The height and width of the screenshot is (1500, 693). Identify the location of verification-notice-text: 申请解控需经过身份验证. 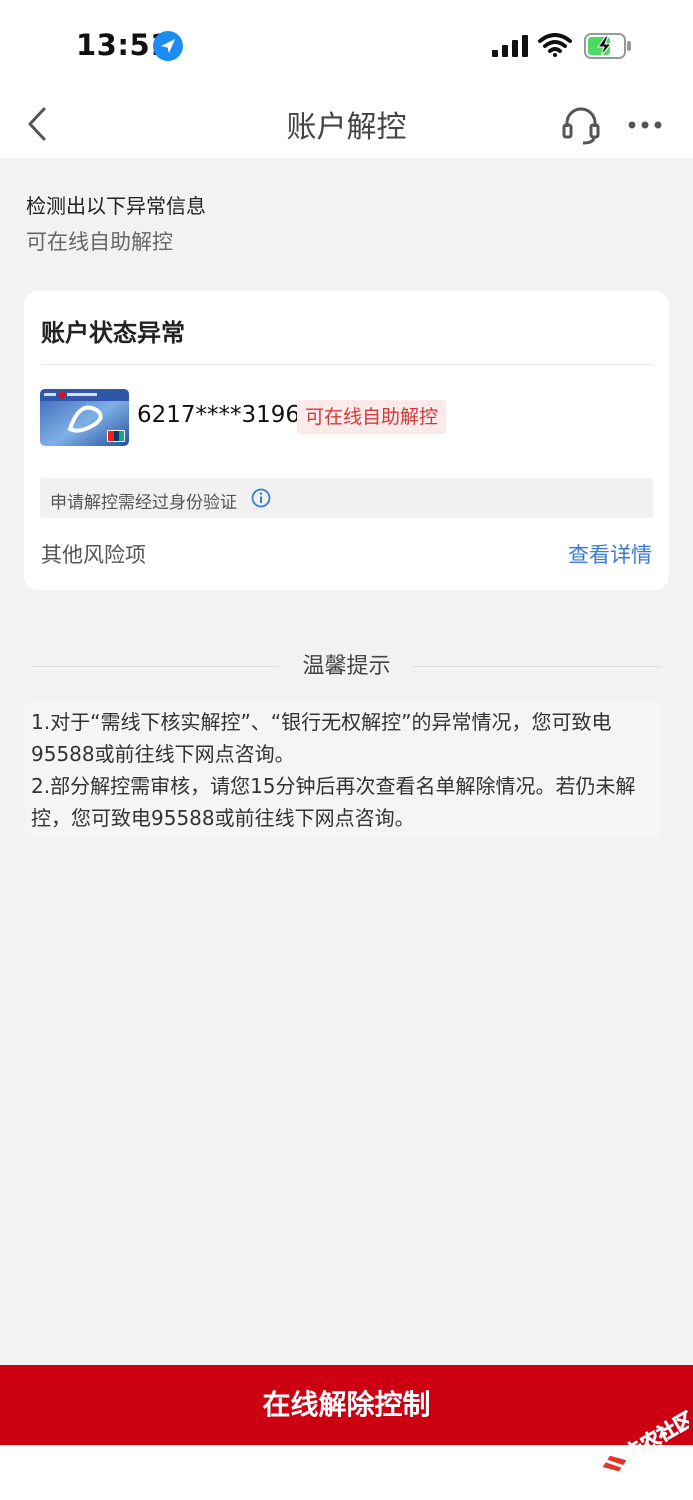
(143, 503).